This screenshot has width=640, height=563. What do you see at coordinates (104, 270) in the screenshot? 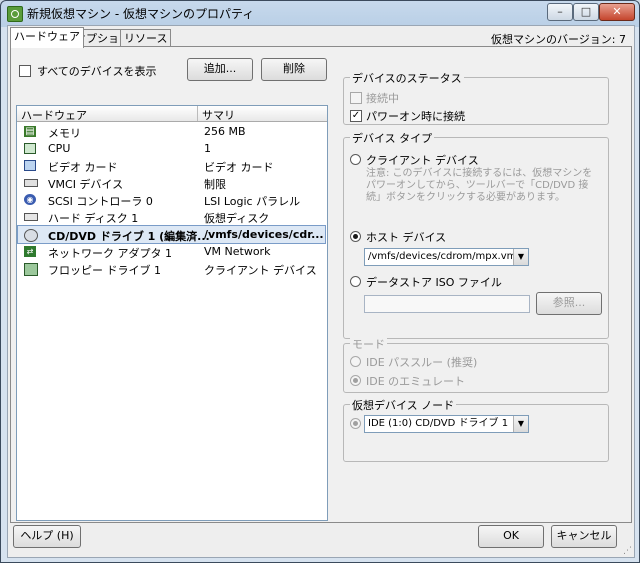
I see `hardware-name: フロッピー ドライブ 1` at bounding box center [104, 270].